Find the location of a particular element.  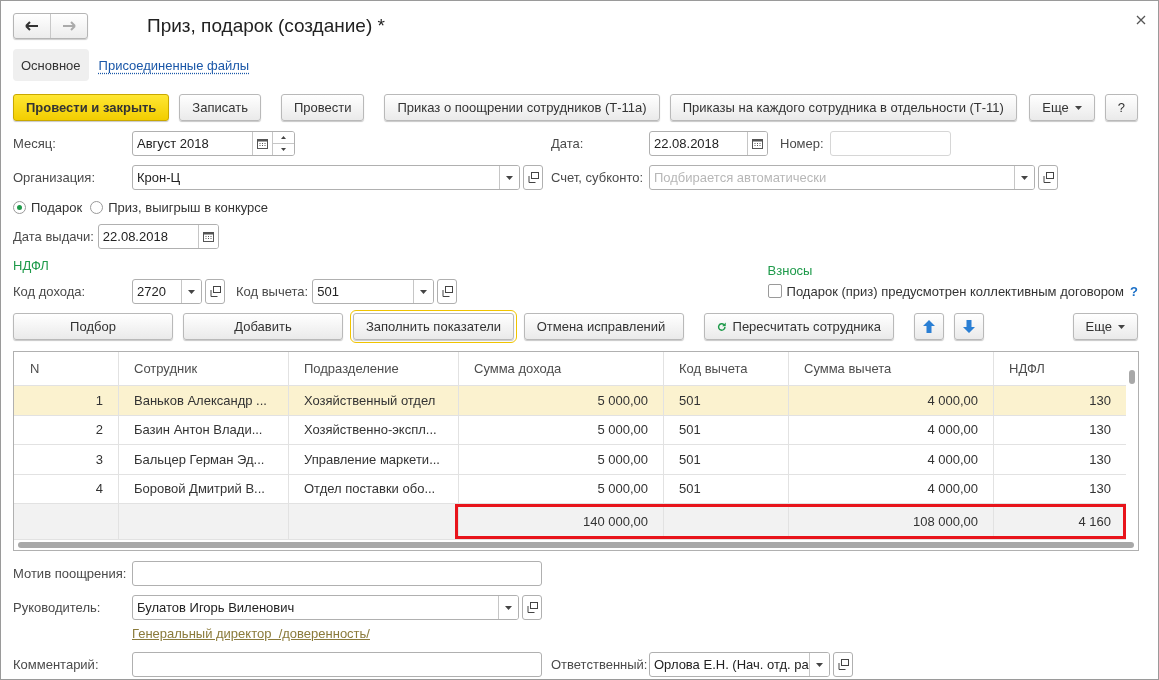

refresh-icon is located at coordinates (722, 326).